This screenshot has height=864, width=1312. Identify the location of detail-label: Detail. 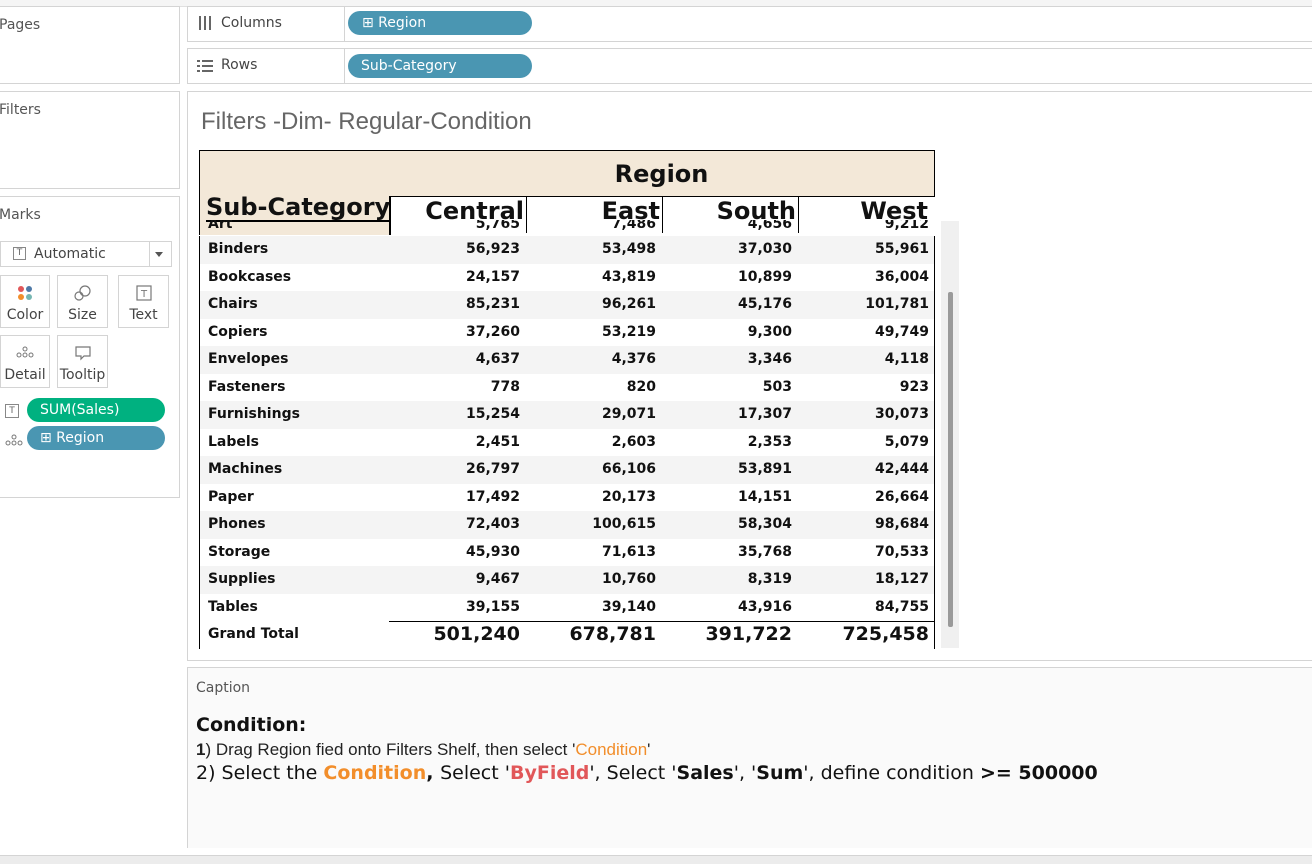
(25, 375).